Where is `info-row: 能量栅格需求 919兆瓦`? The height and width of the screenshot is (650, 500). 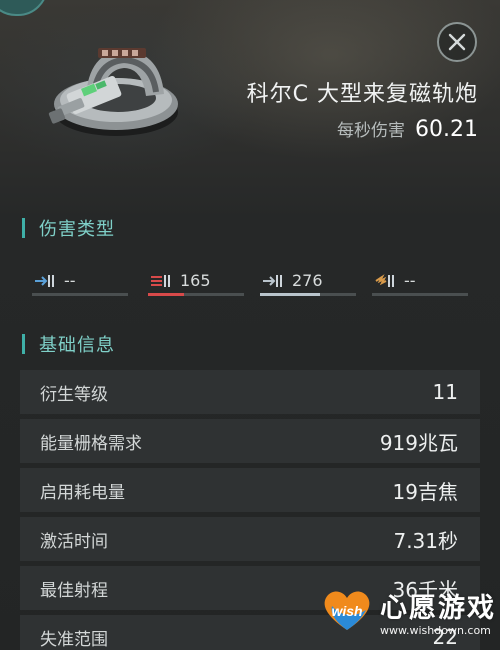 info-row: 能量栅格需求 919兆瓦 is located at coordinates (250, 441).